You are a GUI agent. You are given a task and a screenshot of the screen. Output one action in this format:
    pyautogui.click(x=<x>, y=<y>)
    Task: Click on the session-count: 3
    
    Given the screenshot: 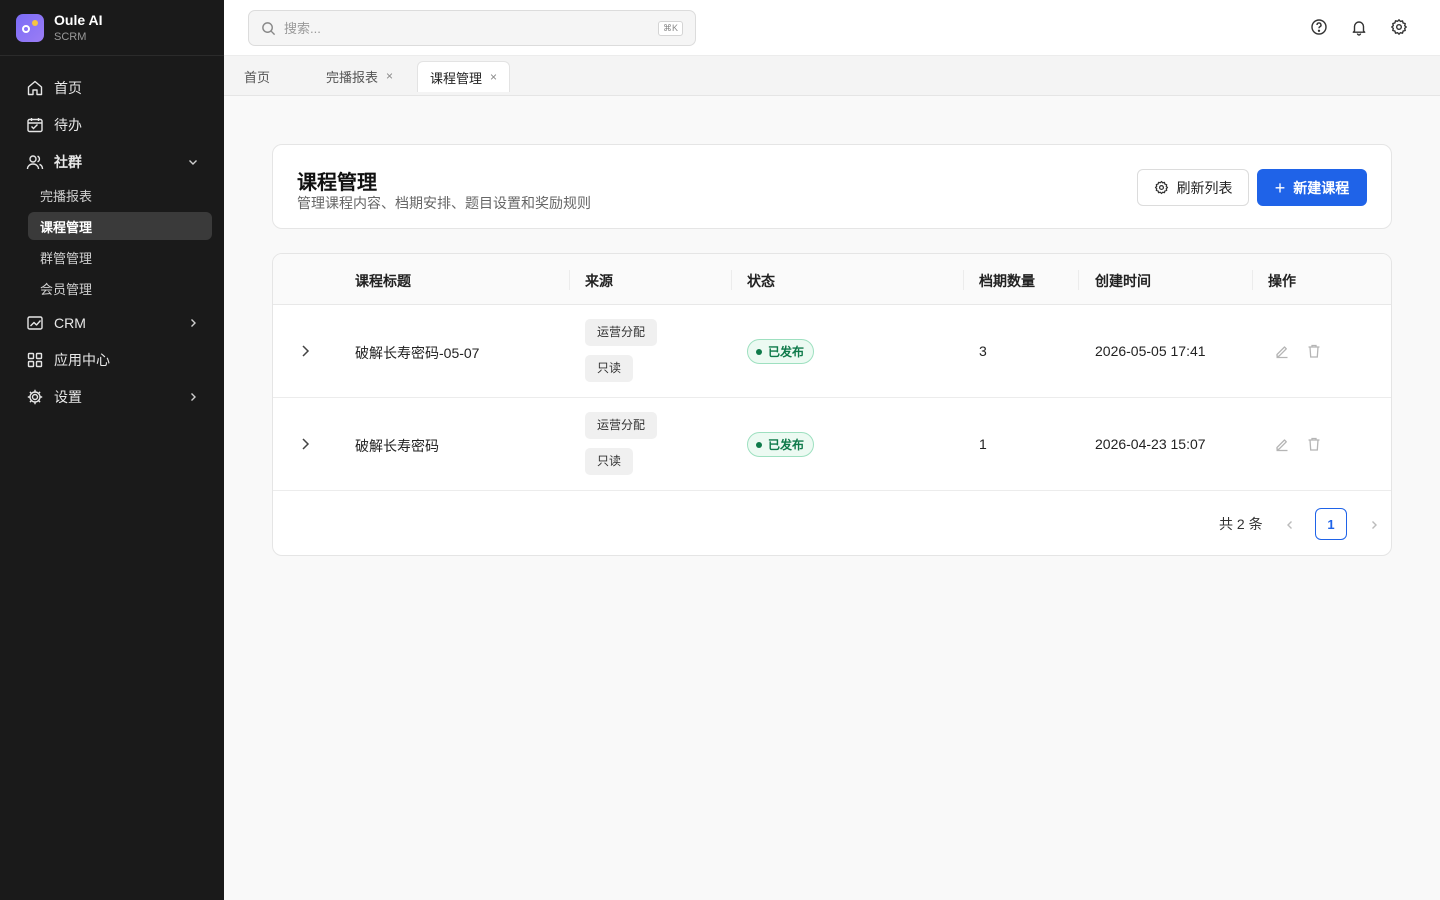 What is the action you would take?
    pyautogui.click(x=983, y=351)
    